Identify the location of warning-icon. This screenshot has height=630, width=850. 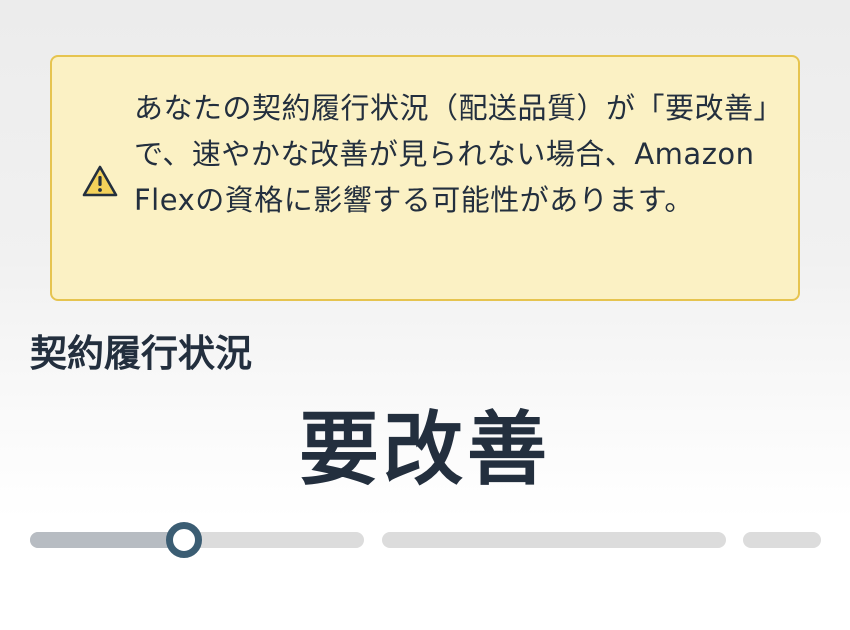
(100, 181).